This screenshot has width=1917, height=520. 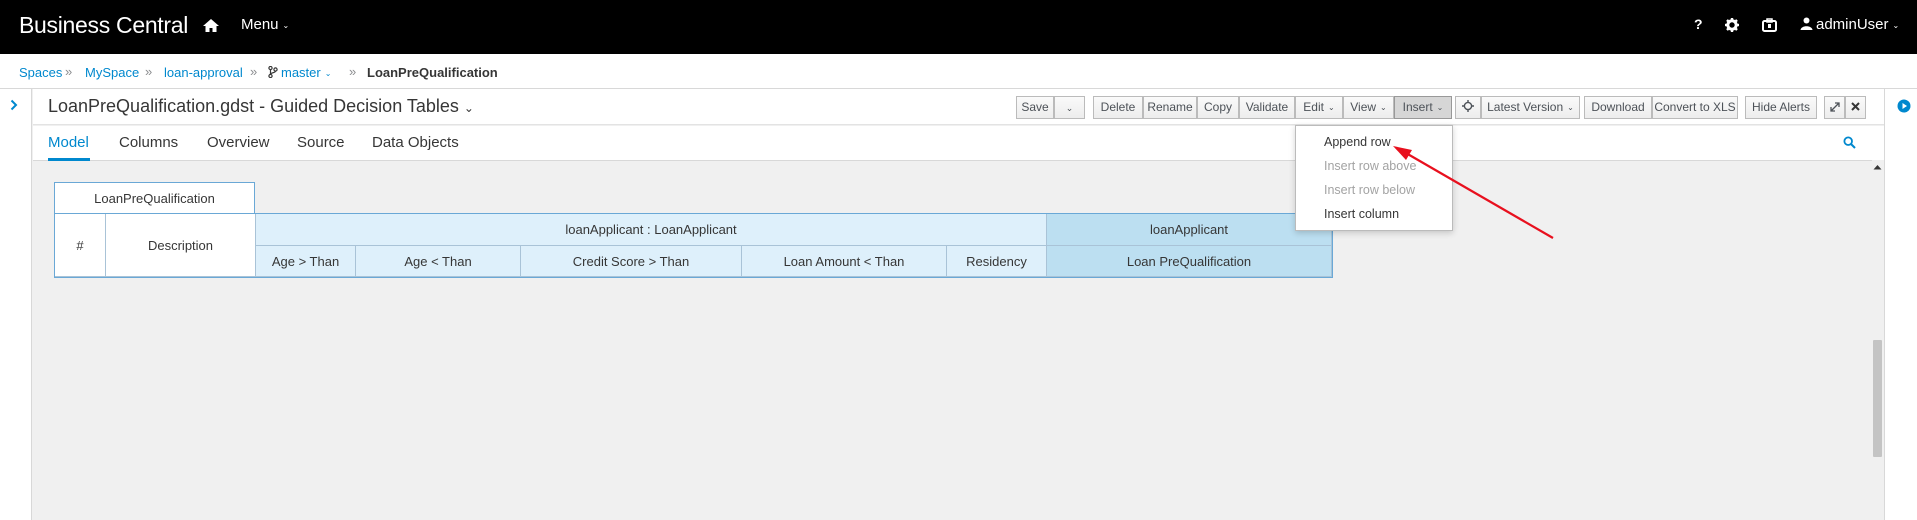 I want to click on user-name: adminUser, so click(x=1852, y=24).